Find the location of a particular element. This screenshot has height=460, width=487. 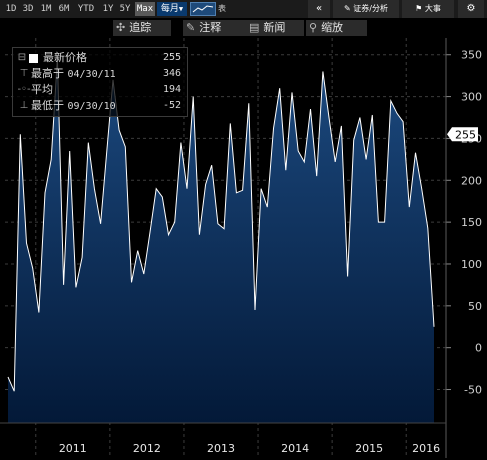

y-tick-label: 150 is located at coordinates (471, 222).